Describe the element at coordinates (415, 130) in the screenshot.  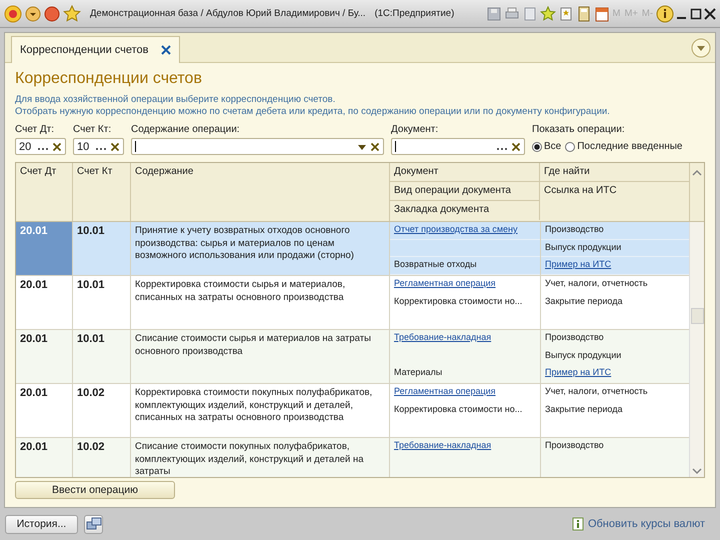
I see `field-label: Документ:` at that location.